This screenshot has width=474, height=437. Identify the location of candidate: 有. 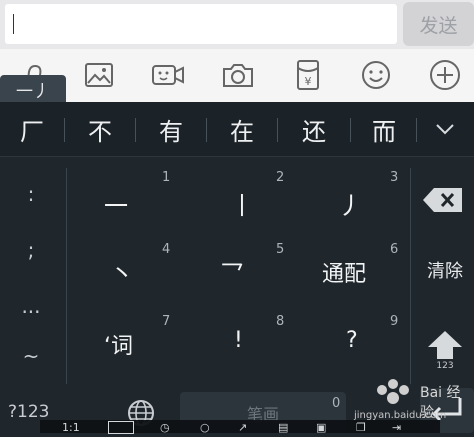
(171, 129).